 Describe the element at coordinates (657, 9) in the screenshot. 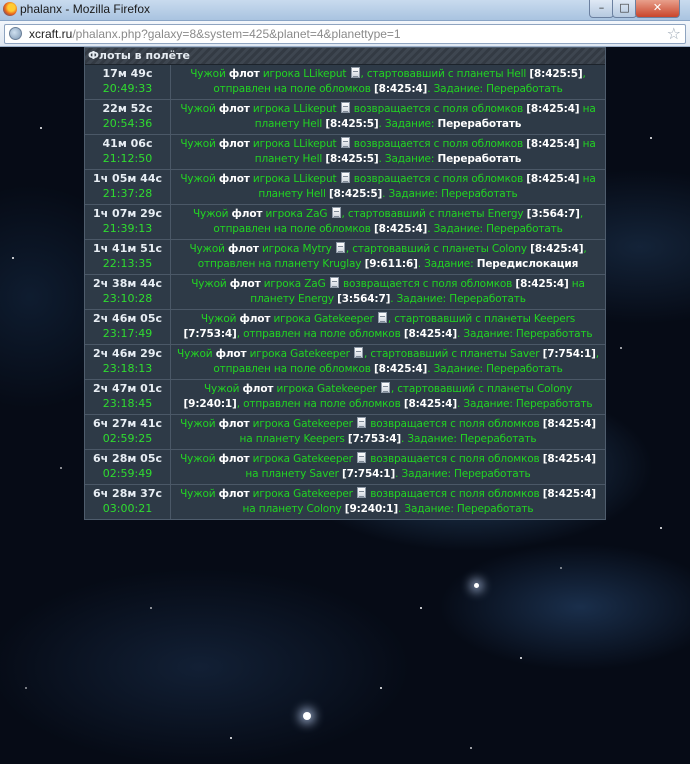

I see `close-button: ✕` at that location.